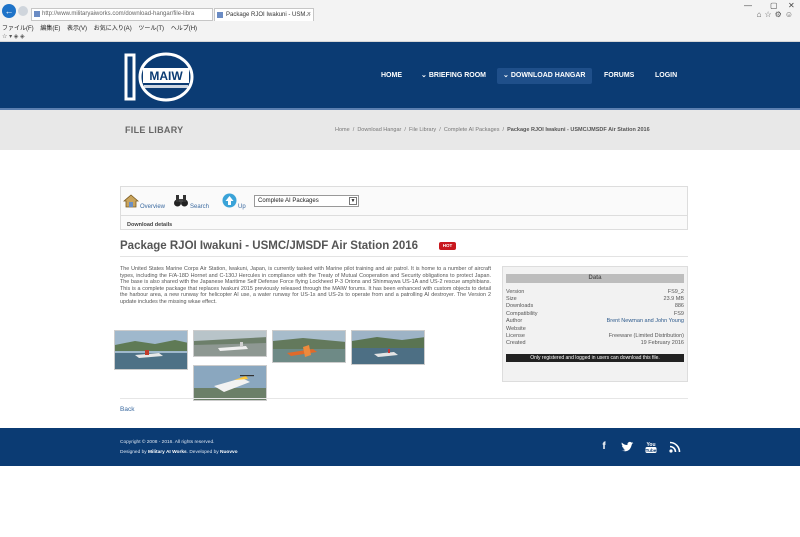 The width and height of the screenshot is (800, 537). I want to click on download-details-heading: Download details, so click(150, 225).